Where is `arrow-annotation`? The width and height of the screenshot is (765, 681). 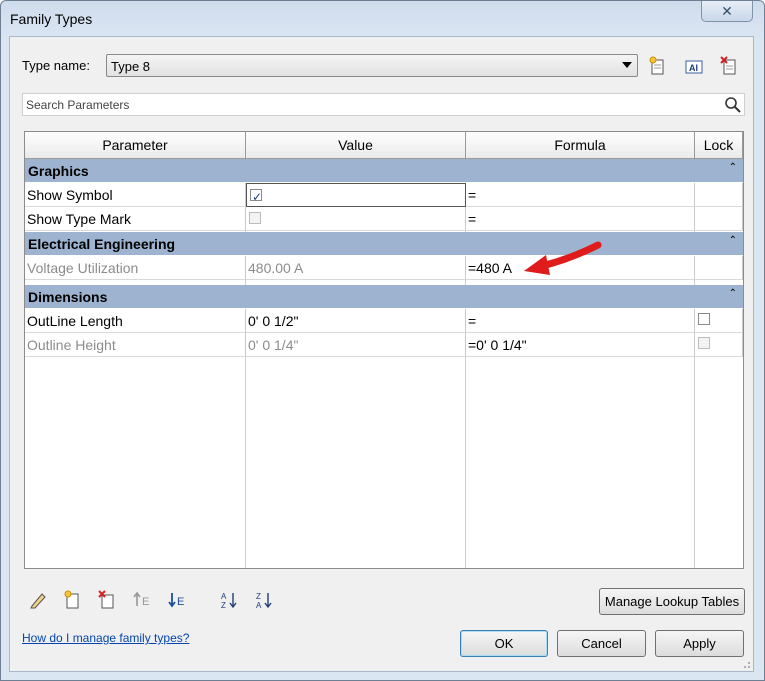 arrow-annotation is located at coordinates (563, 258).